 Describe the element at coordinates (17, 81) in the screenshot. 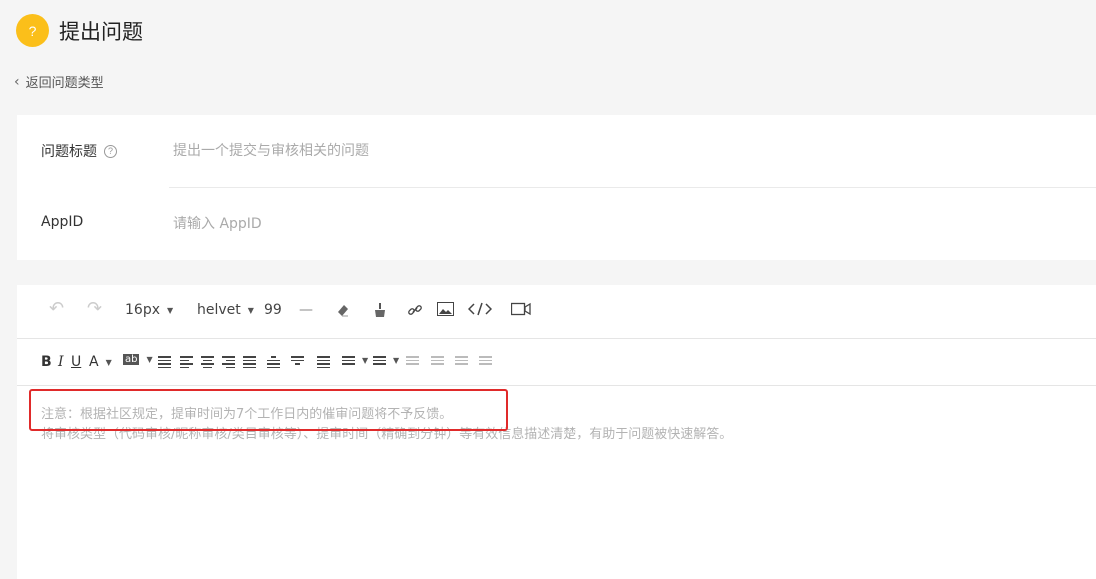

I see `chevron-left-icon: ‹` at that location.